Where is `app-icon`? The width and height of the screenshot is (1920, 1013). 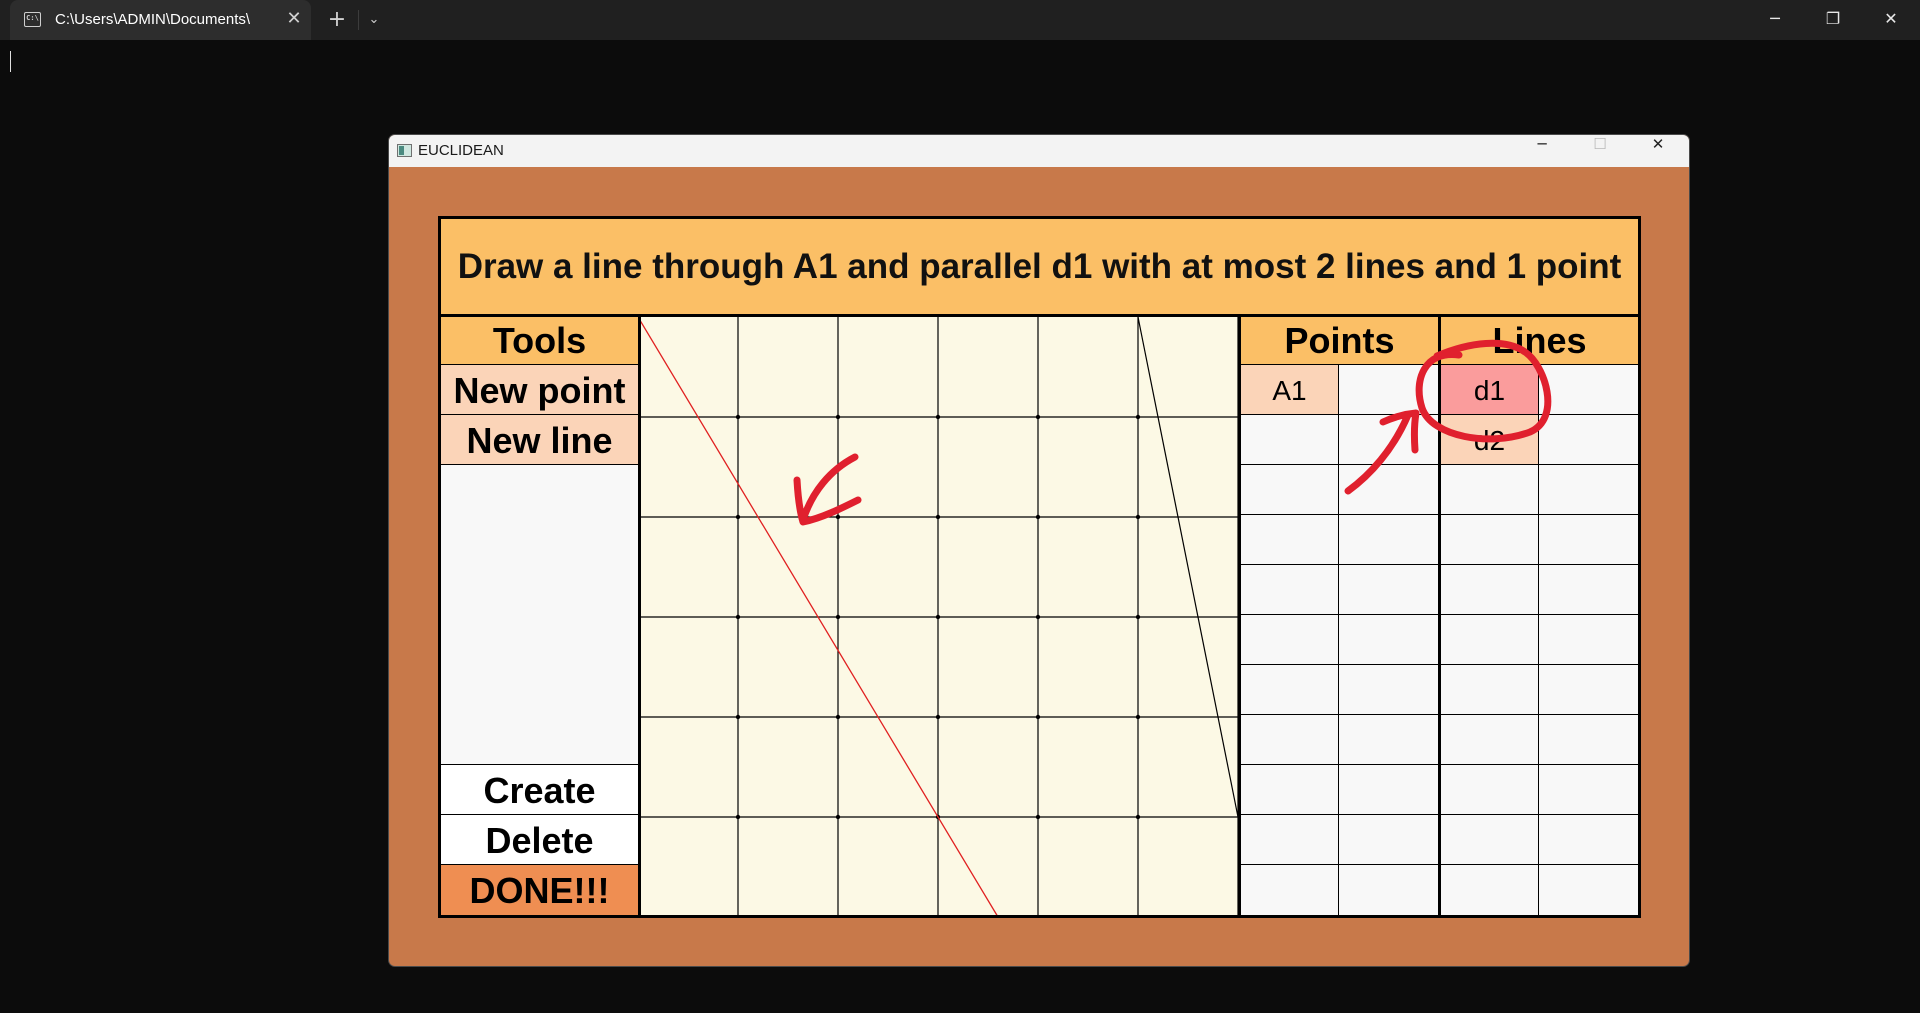 app-icon is located at coordinates (404, 150).